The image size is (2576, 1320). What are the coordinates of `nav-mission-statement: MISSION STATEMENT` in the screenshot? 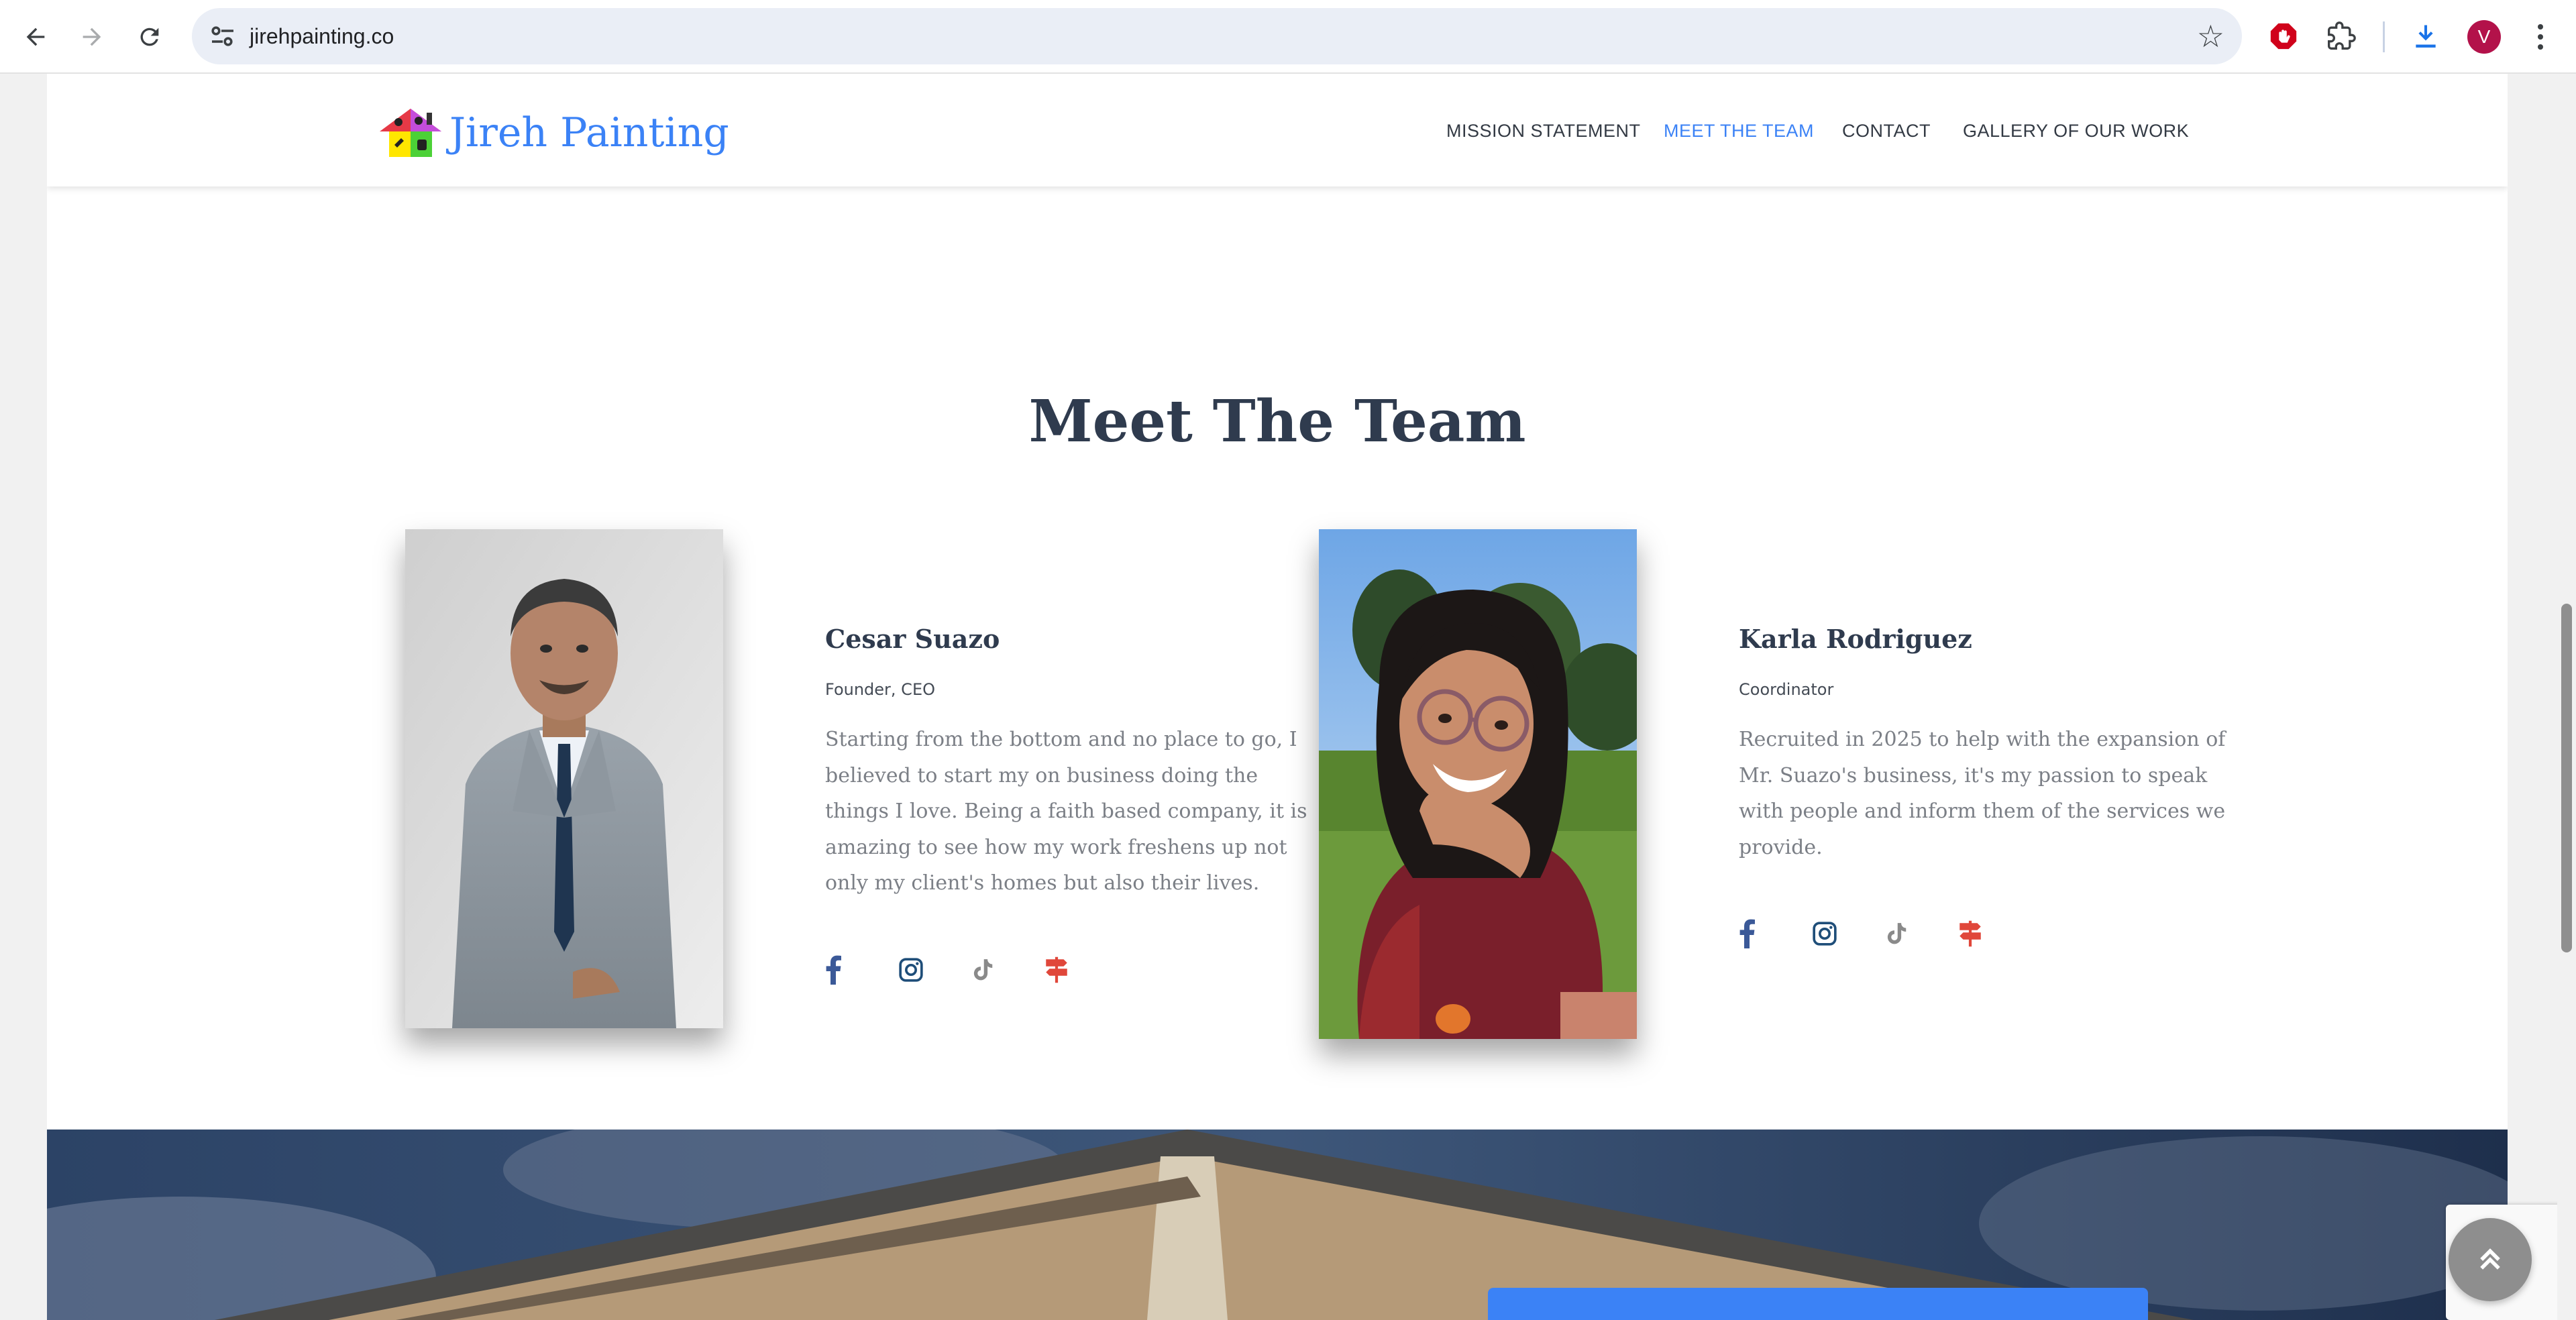 It's located at (1543, 131).